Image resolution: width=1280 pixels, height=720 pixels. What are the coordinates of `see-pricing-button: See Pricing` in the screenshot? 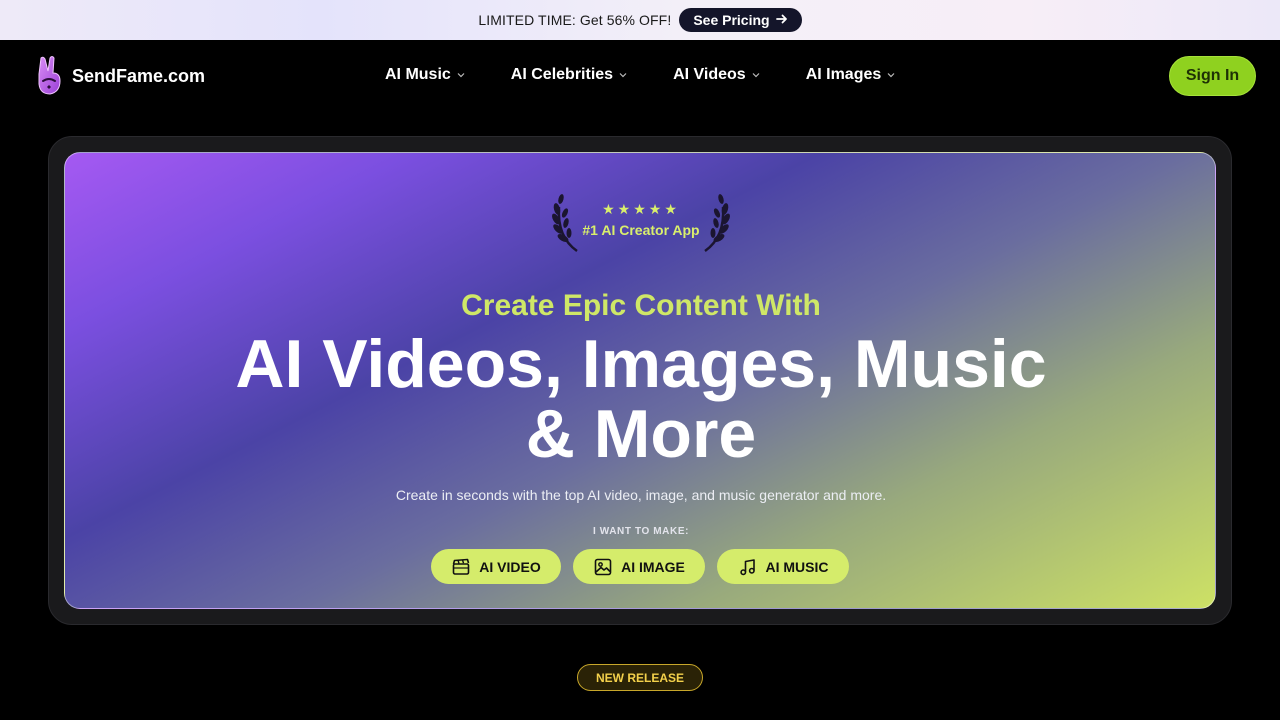 It's located at (740, 20).